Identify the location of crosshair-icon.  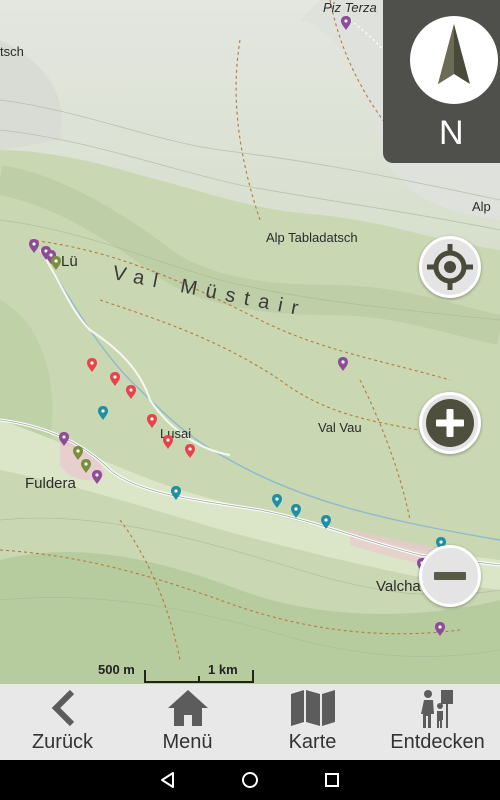
(450, 267).